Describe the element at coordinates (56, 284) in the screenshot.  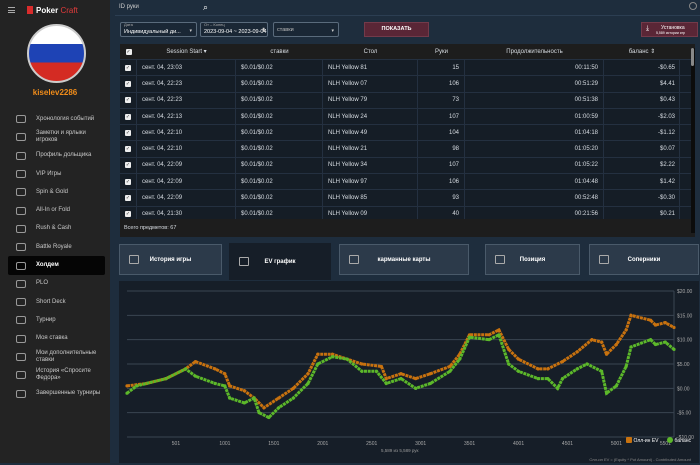
I see `sidebar-item: PLO` at that location.